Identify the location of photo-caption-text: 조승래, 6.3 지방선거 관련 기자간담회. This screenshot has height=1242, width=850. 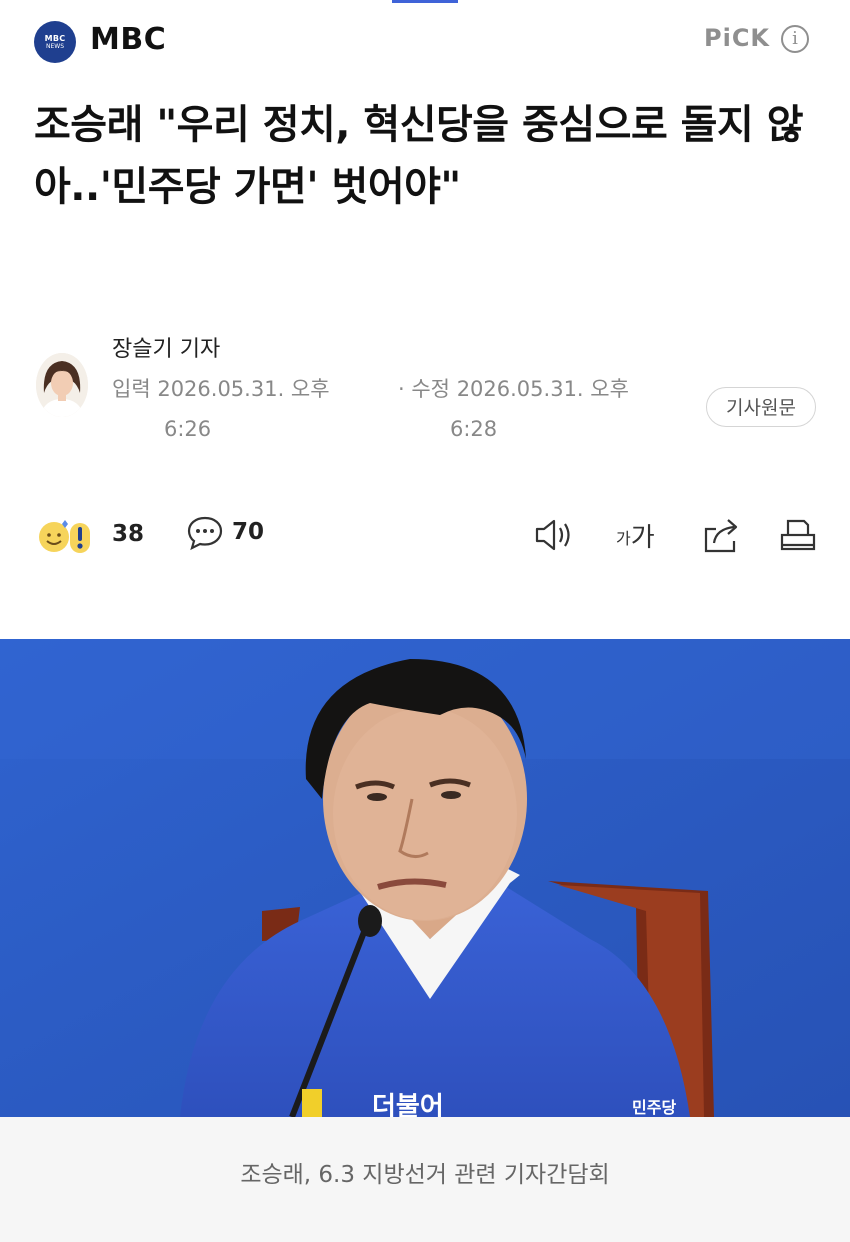
(425, 1175).